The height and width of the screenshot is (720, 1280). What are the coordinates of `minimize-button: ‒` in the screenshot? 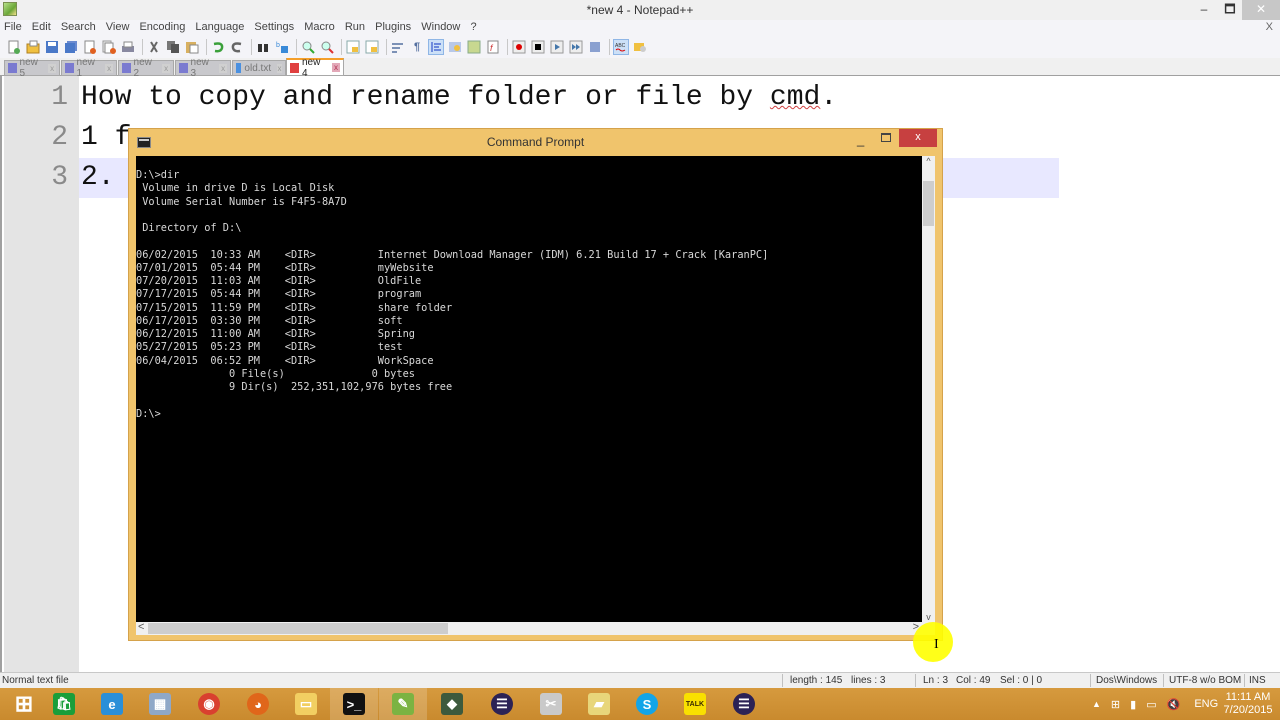 It's located at (1204, 10).